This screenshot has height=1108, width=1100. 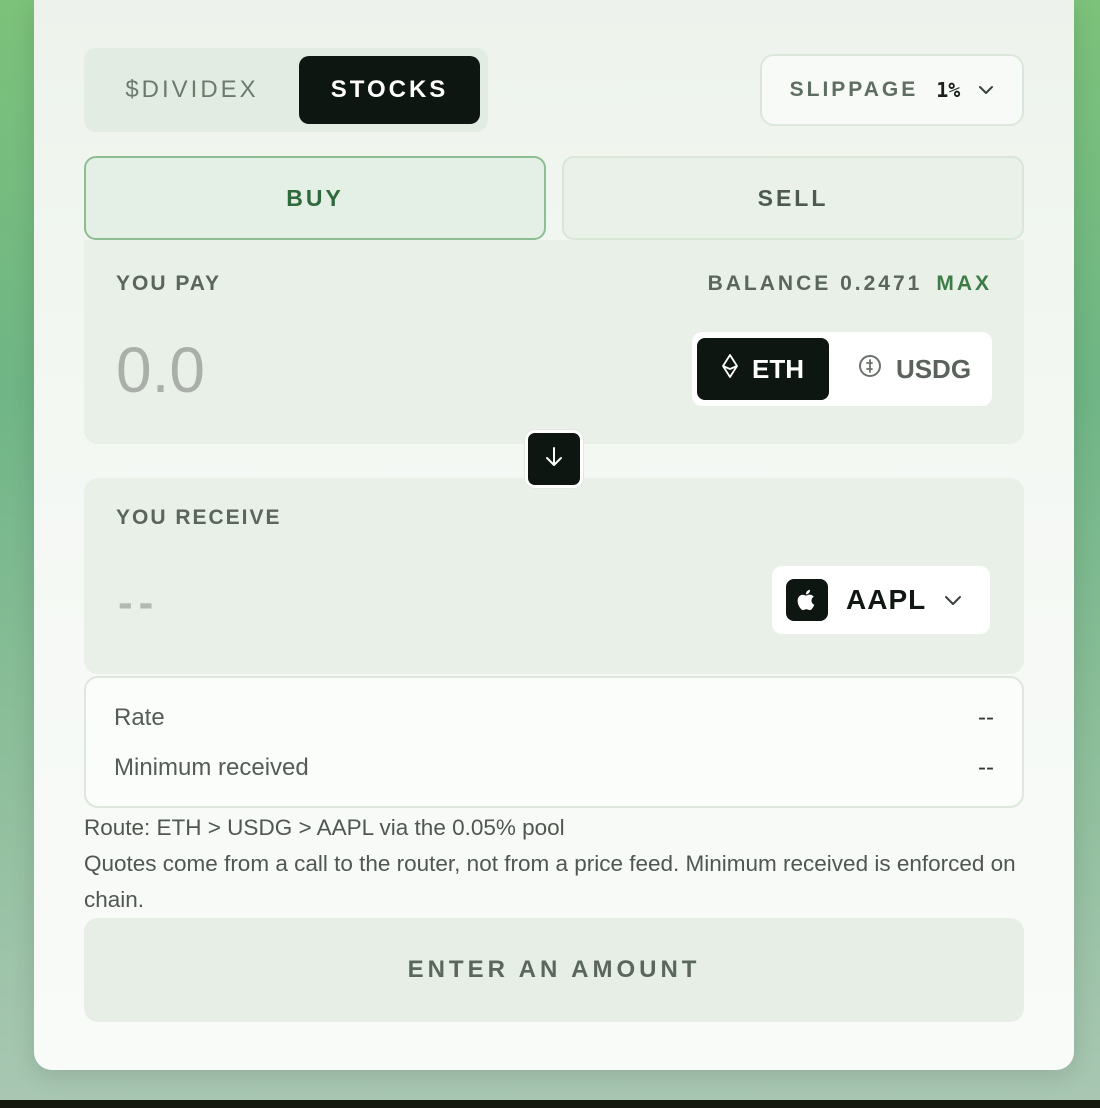 What do you see at coordinates (778, 368) in the screenshot?
I see `token-eth-label: ETH` at bounding box center [778, 368].